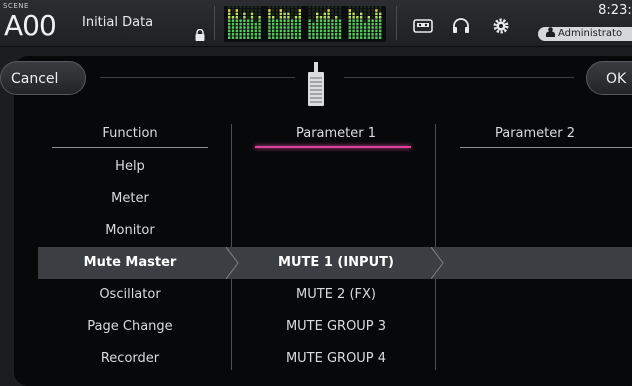 The image size is (632, 386). What do you see at coordinates (437, 263) in the screenshot?
I see `chevron-right-icon` at bounding box center [437, 263].